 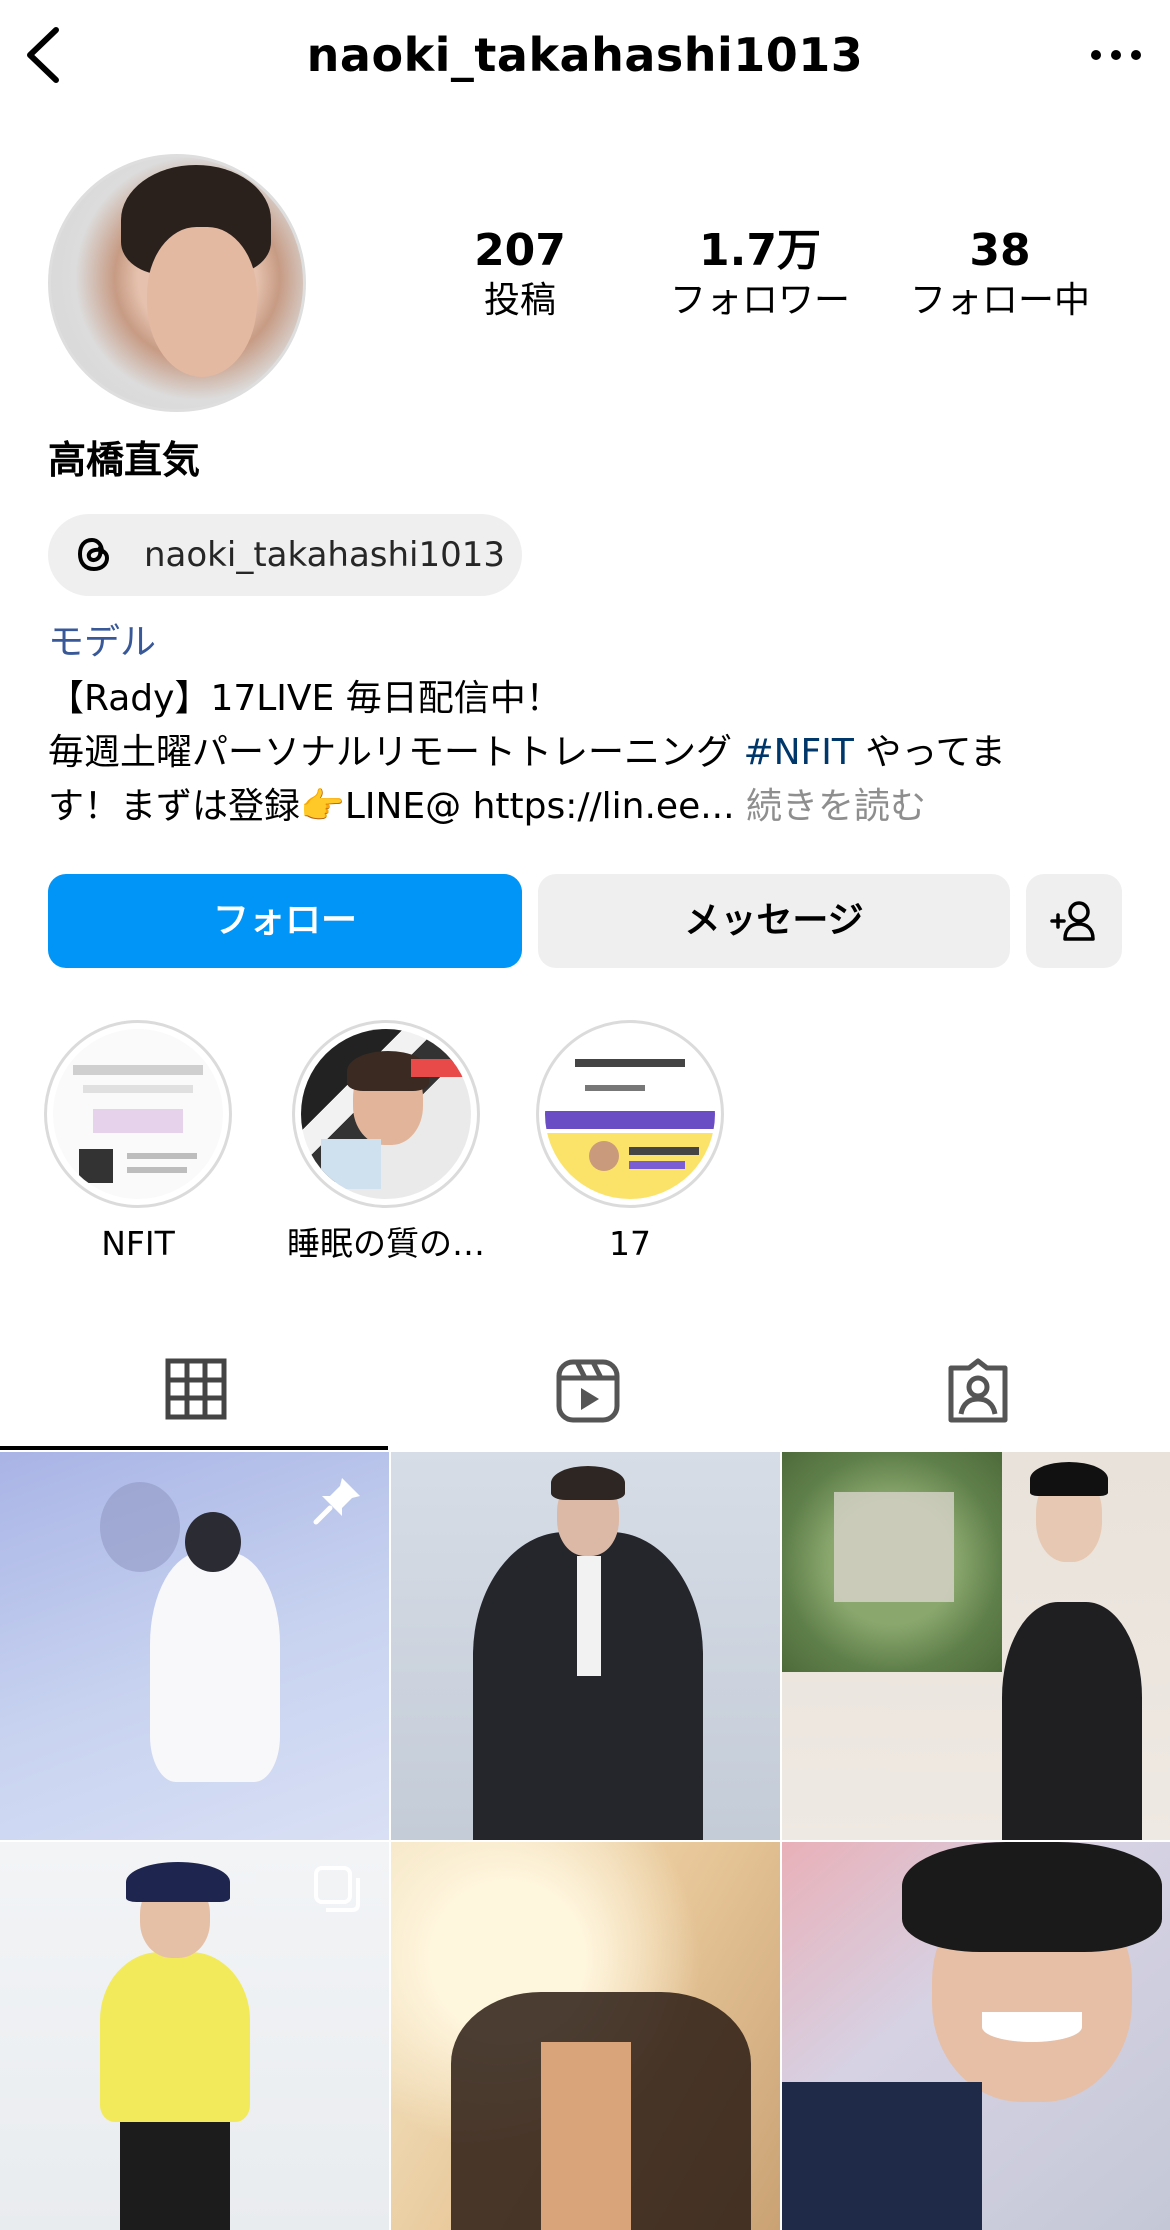 I want to click on highlight-17: 17, so click(x=630, y=1143).